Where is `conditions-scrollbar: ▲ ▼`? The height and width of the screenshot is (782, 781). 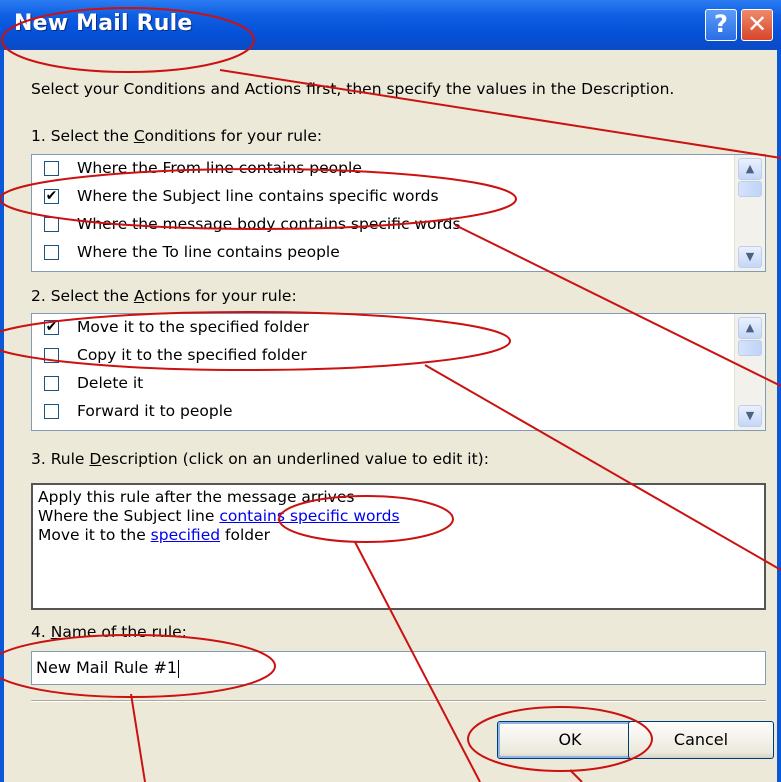
conditions-scrollbar: ▲ ▼ is located at coordinates (749, 213).